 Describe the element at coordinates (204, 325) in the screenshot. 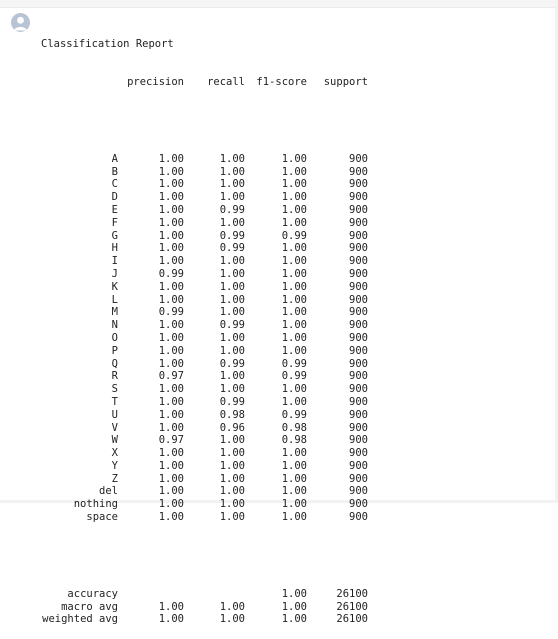

I see `report-row: N 1.00 0.99 1.00 900` at that location.